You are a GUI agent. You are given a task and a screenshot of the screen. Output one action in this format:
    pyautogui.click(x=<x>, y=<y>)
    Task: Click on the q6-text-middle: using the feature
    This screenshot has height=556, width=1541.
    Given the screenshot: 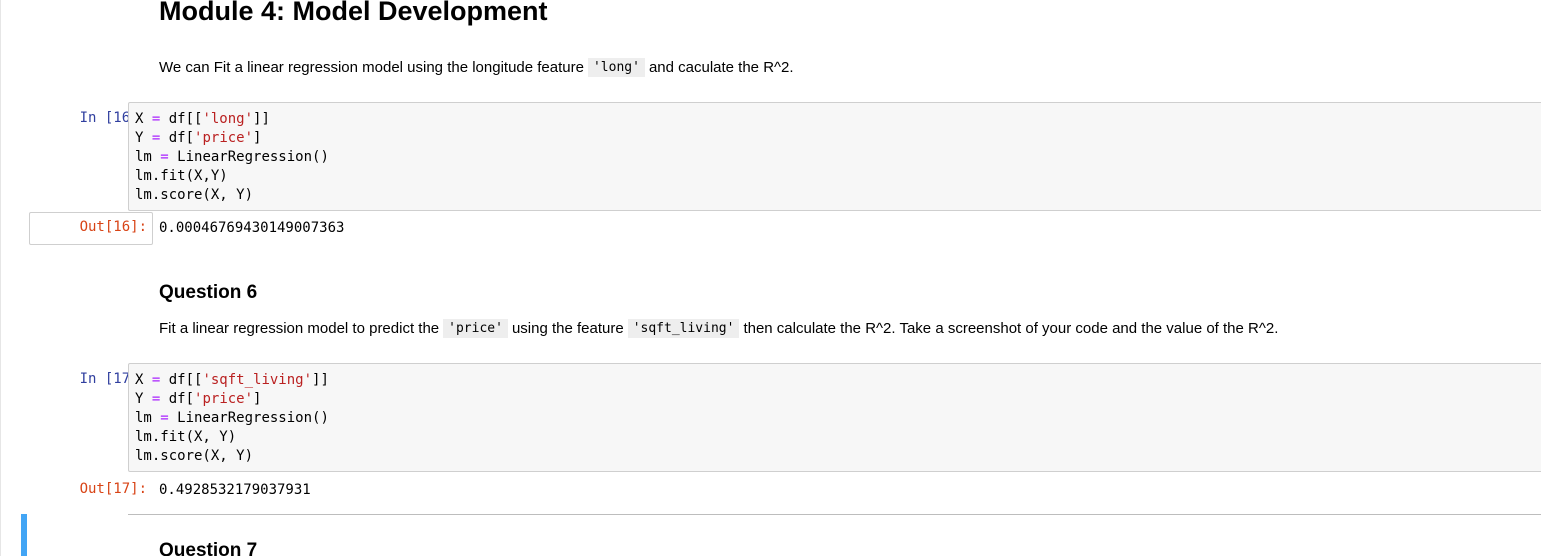 What is the action you would take?
    pyautogui.click(x=567, y=328)
    